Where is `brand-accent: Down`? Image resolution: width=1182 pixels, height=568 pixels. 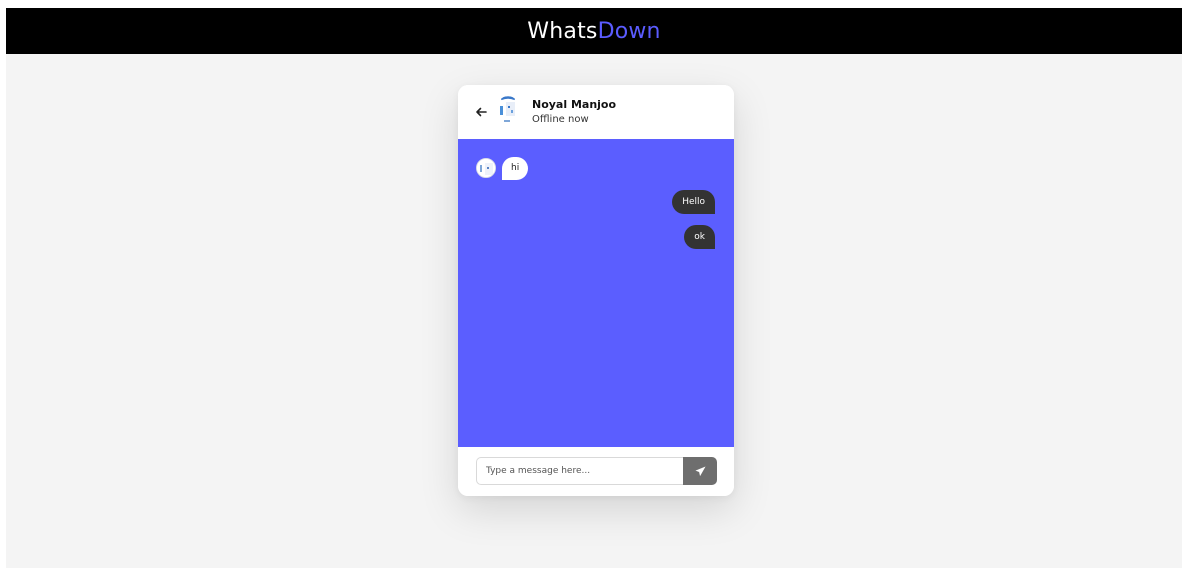 brand-accent: Down is located at coordinates (629, 31).